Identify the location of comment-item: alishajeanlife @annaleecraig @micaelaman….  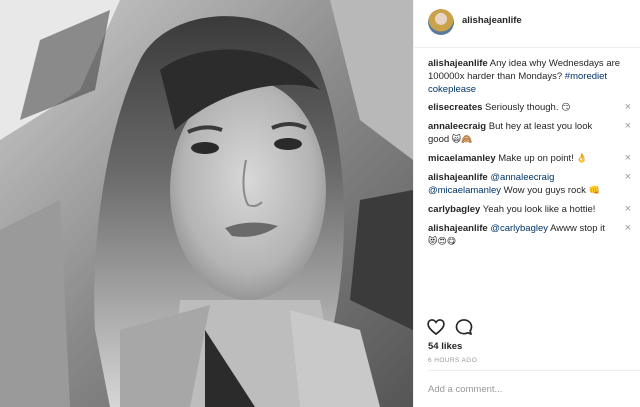
(529, 184).